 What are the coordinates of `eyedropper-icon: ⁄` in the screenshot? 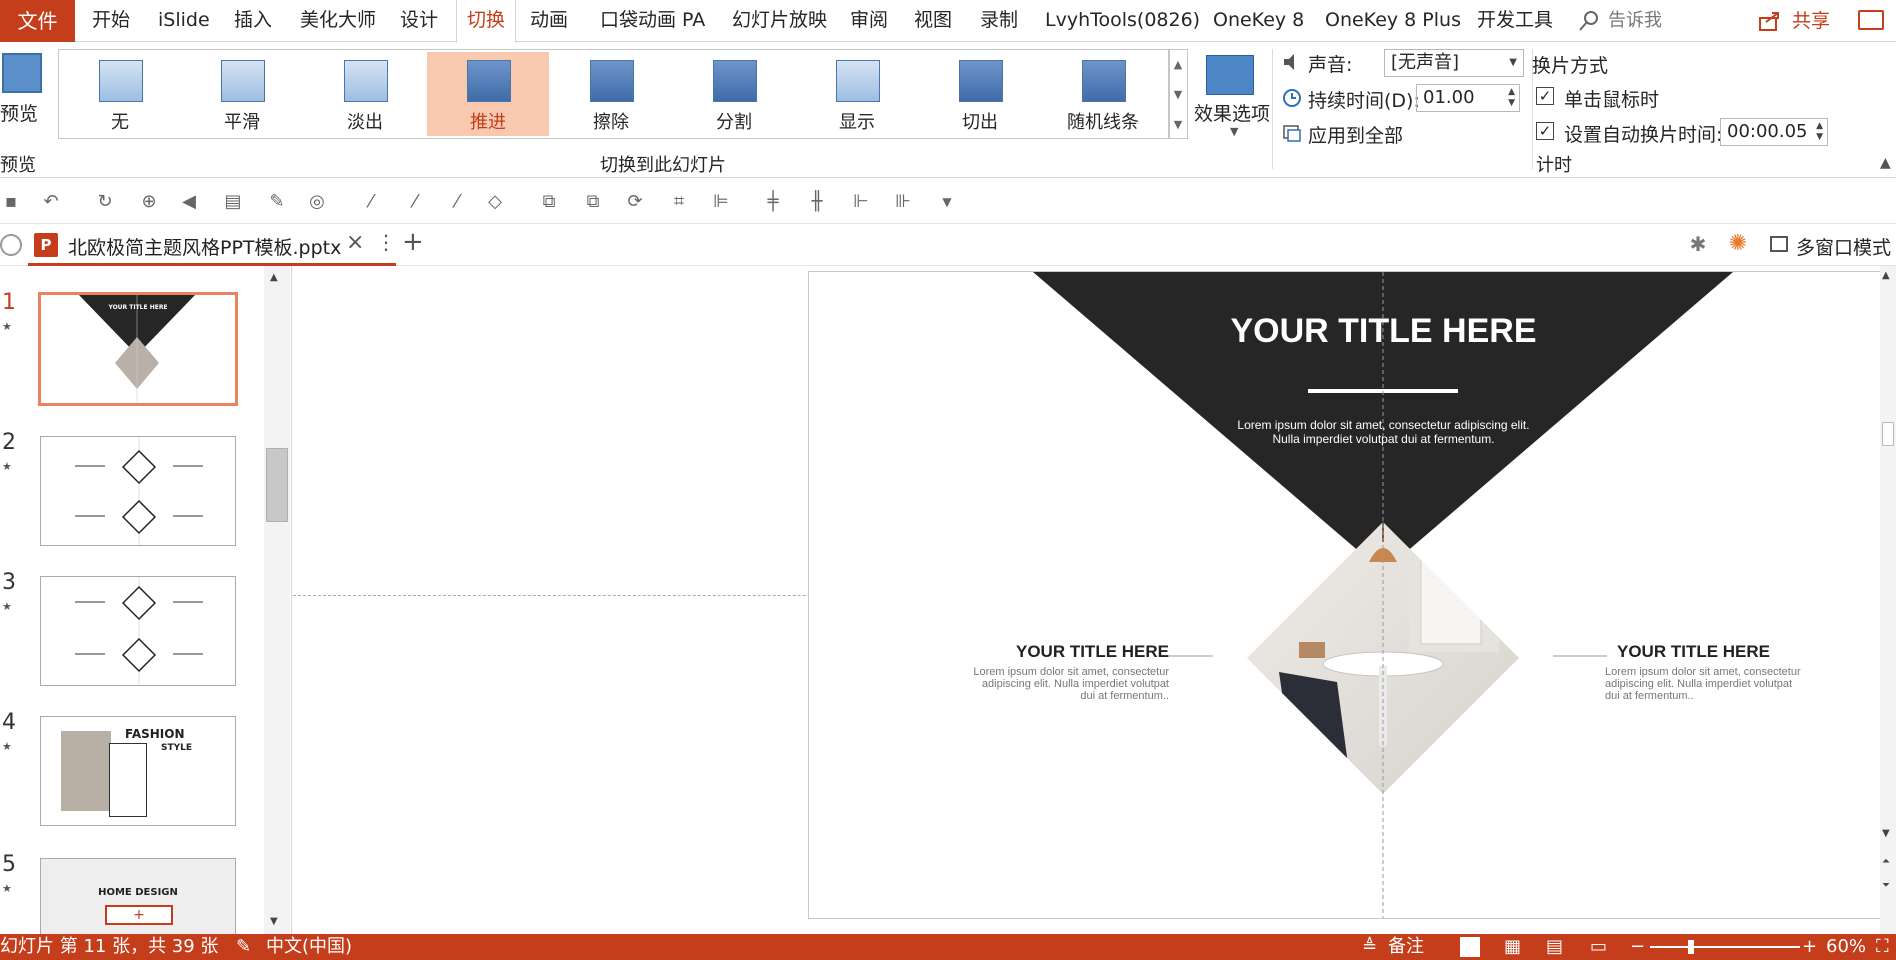 It's located at (371, 202).